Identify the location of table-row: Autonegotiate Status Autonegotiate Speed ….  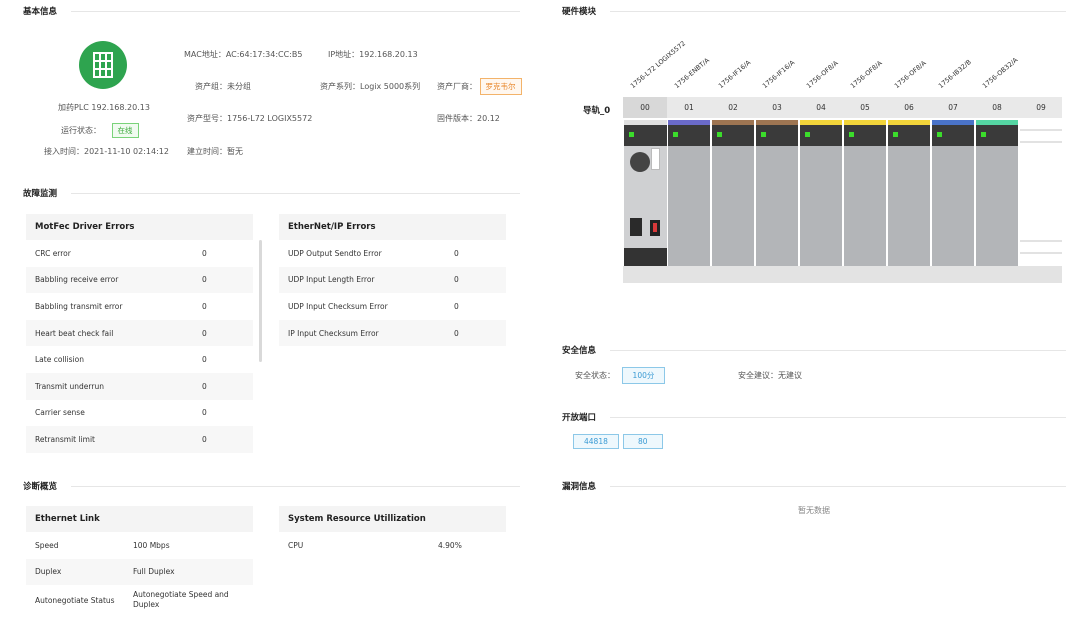
(139, 600).